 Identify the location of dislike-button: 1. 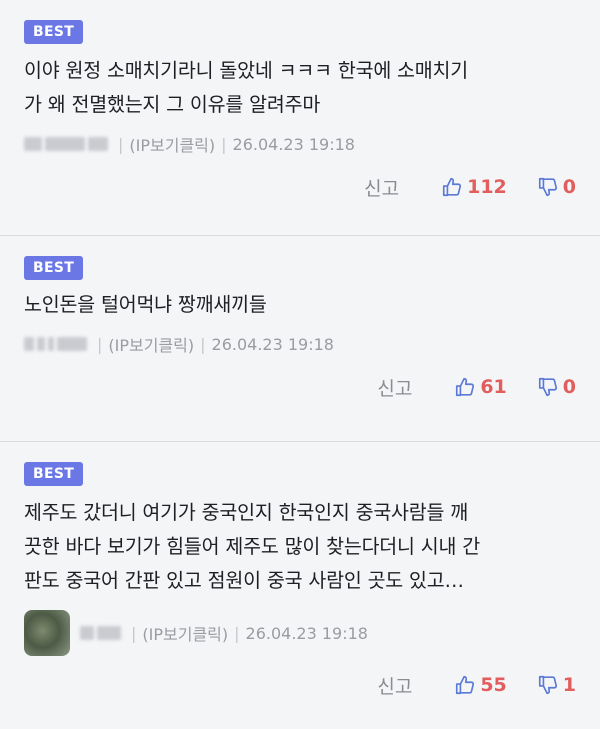
(556, 685).